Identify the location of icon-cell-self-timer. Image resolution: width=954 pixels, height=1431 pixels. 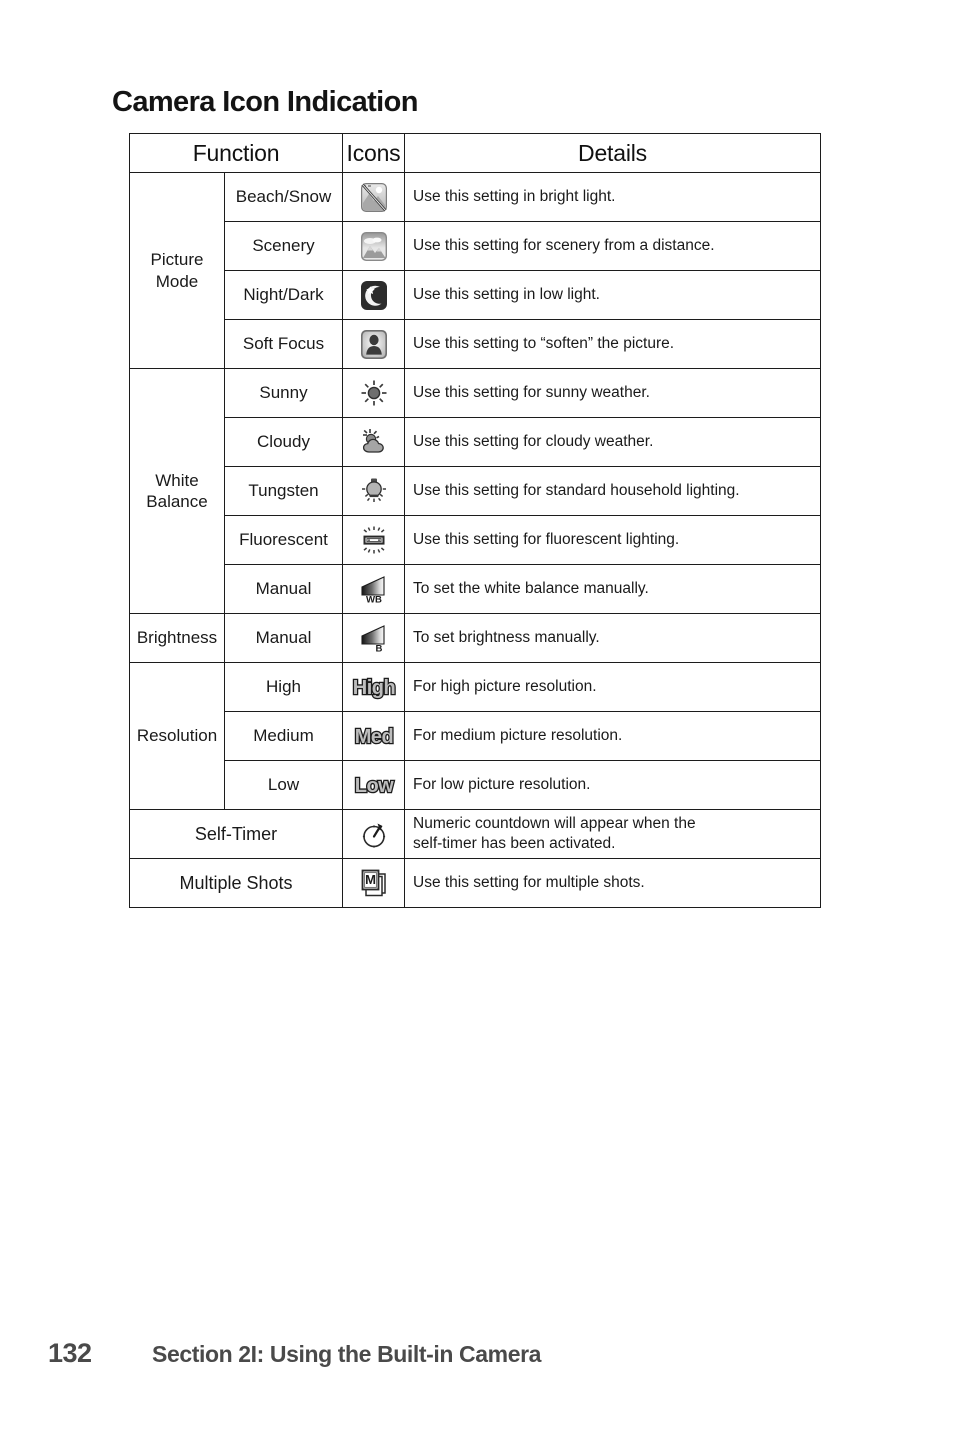
(373, 834).